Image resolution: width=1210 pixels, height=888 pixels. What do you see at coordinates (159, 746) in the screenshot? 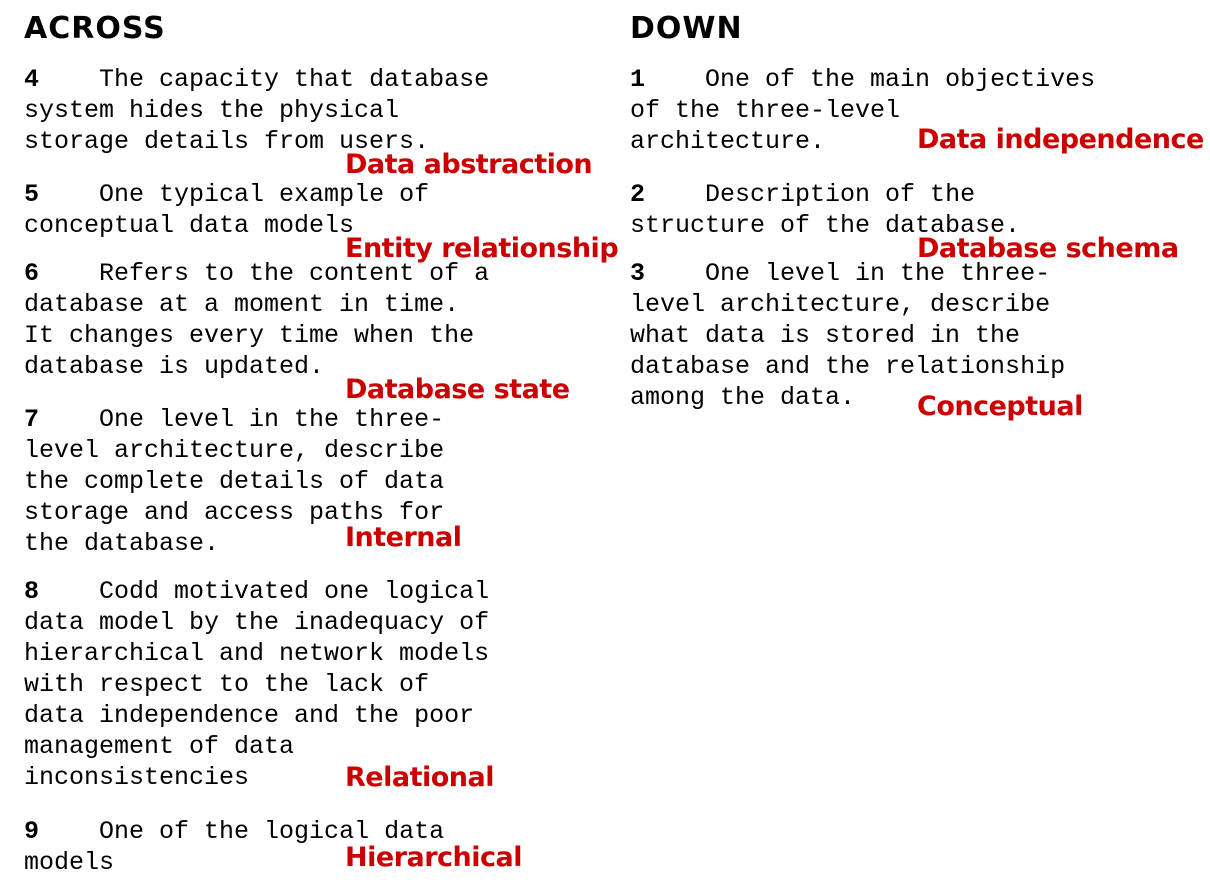
I see `clue-line: management of data` at bounding box center [159, 746].